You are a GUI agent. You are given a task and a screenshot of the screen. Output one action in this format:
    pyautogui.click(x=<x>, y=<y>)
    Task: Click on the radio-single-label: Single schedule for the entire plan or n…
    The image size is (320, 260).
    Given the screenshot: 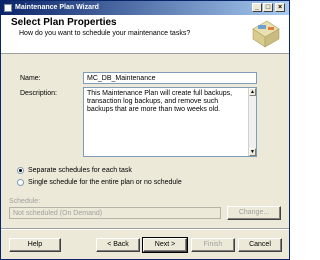 What is the action you would take?
    pyautogui.click(x=105, y=182)
    